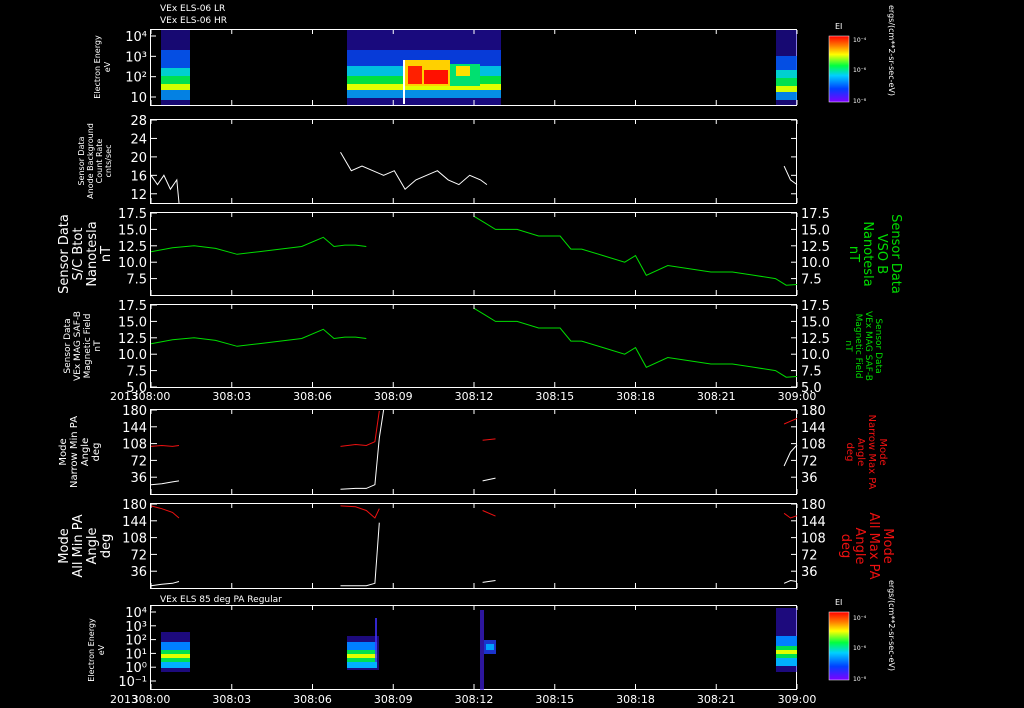 This screenshot has width=1024, height=708. Describe the element at coordinates (393, 699) in the screenshot. I see `time-label-bottom-3: 308:09` at that location.